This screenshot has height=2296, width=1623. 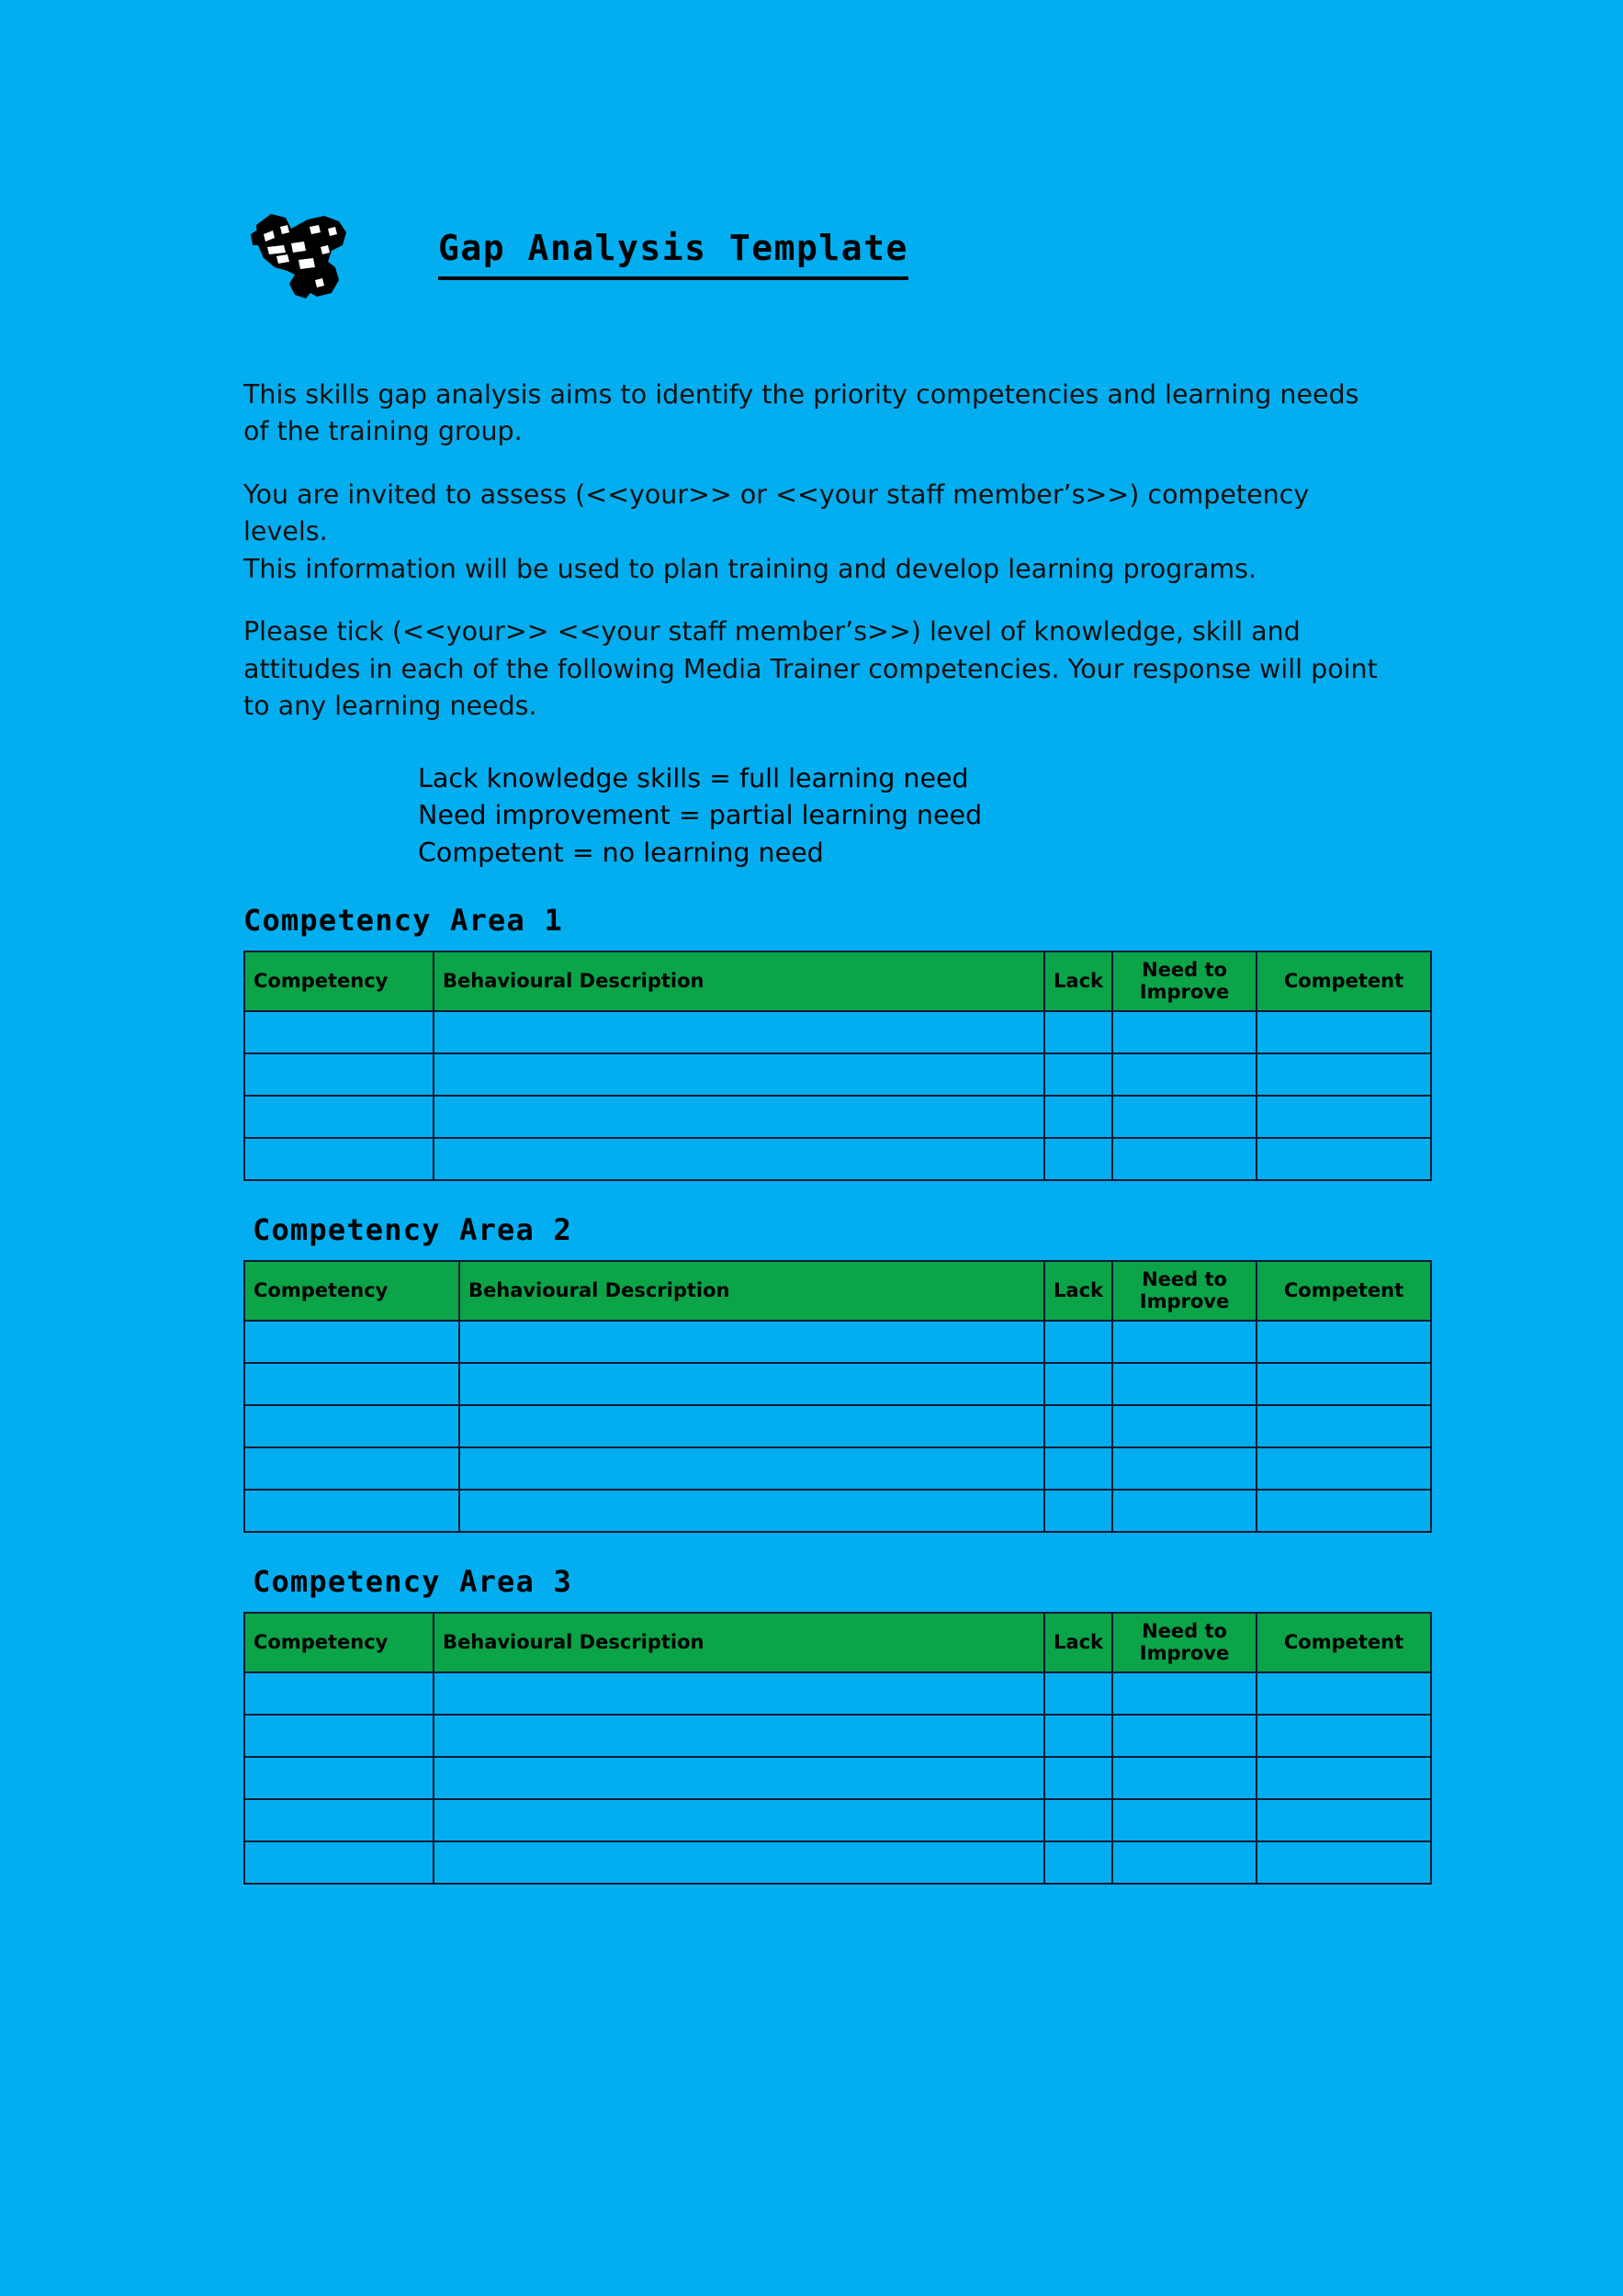 I want to click on competency-area-3-heading: Competency Area 3, so click(x=412, y=1582).